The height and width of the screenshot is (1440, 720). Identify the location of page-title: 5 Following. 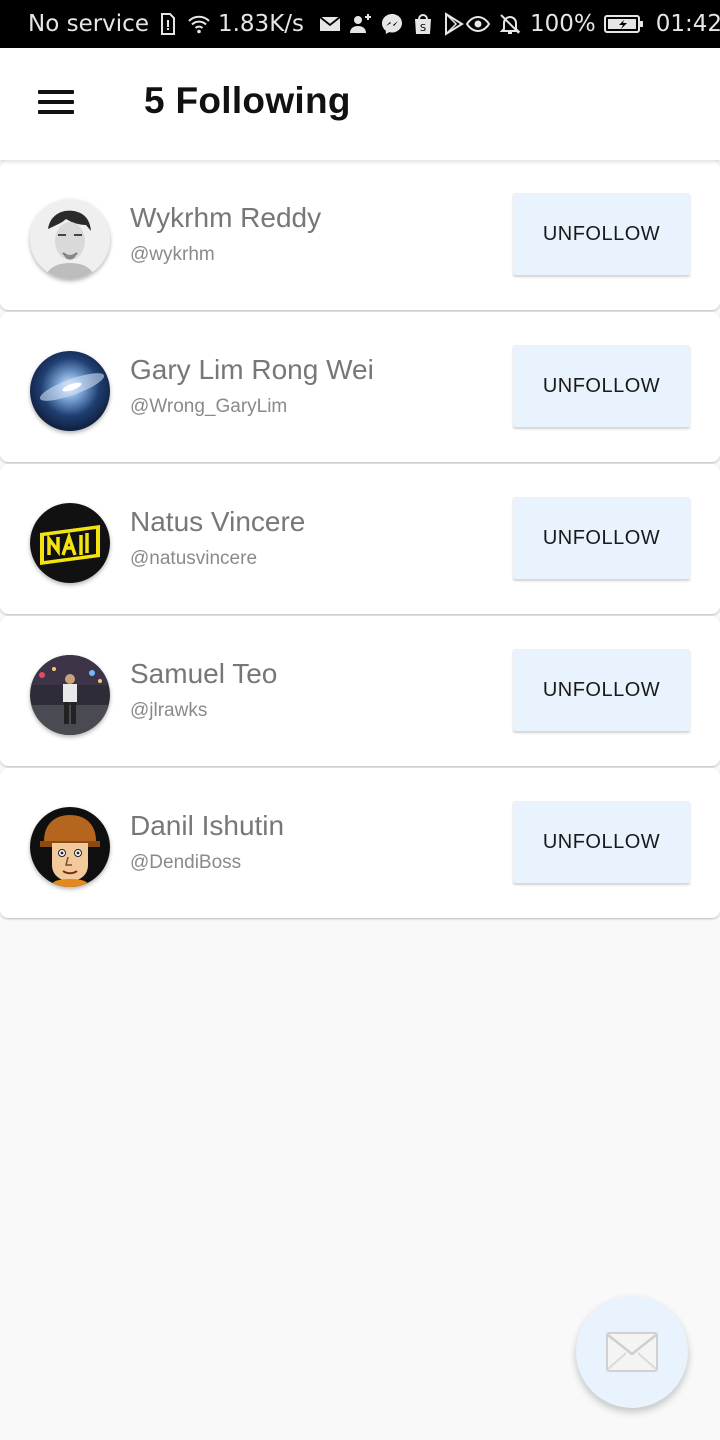
(247, 100).